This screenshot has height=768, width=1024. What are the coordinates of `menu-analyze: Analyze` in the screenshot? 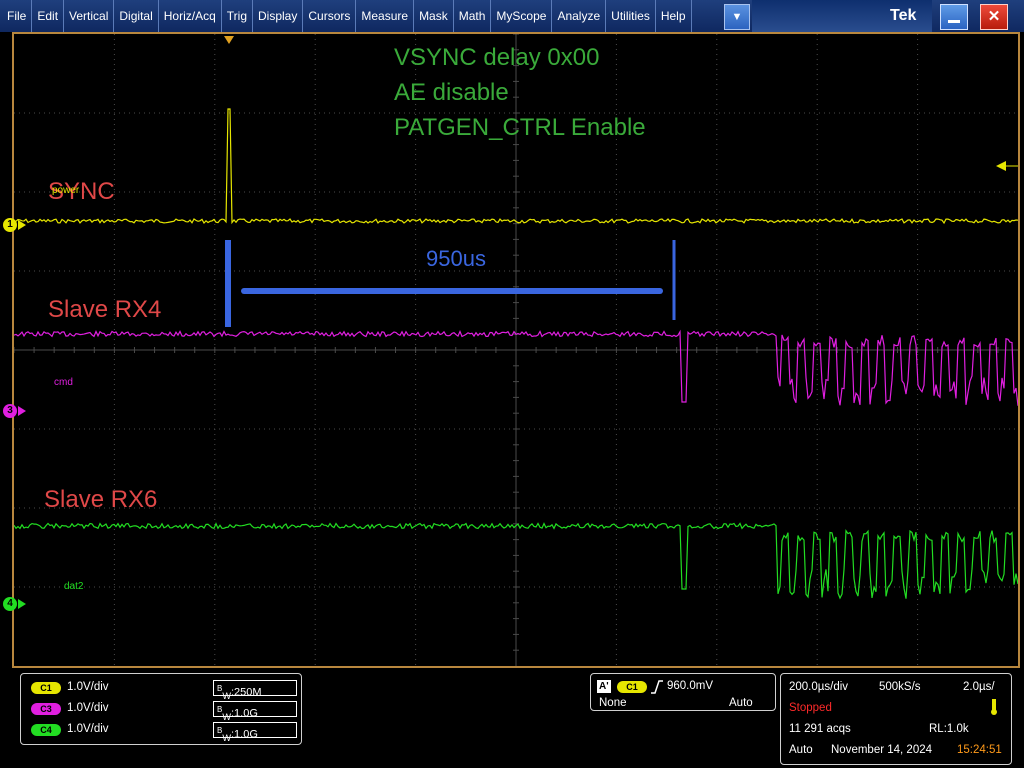 It's located at (579, 16).